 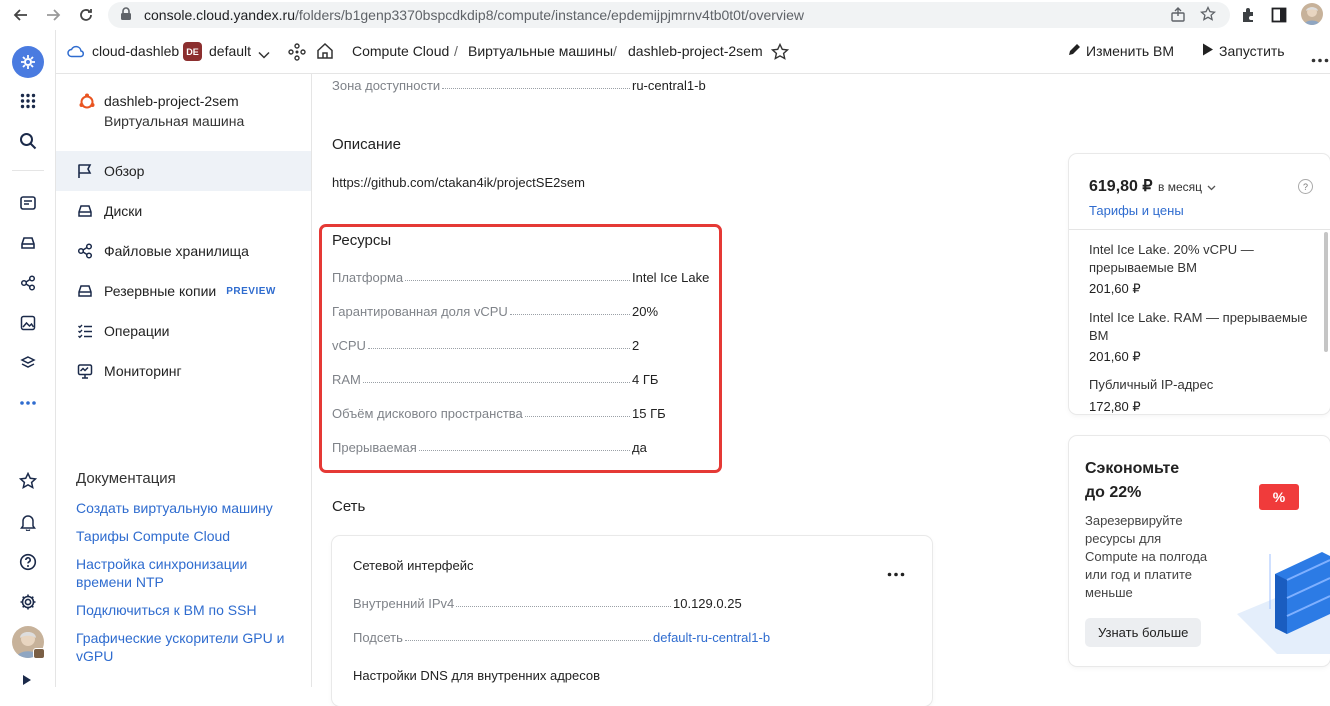 I want to click on yandex-cloud-logo-icon, so click(x=28, y=62).